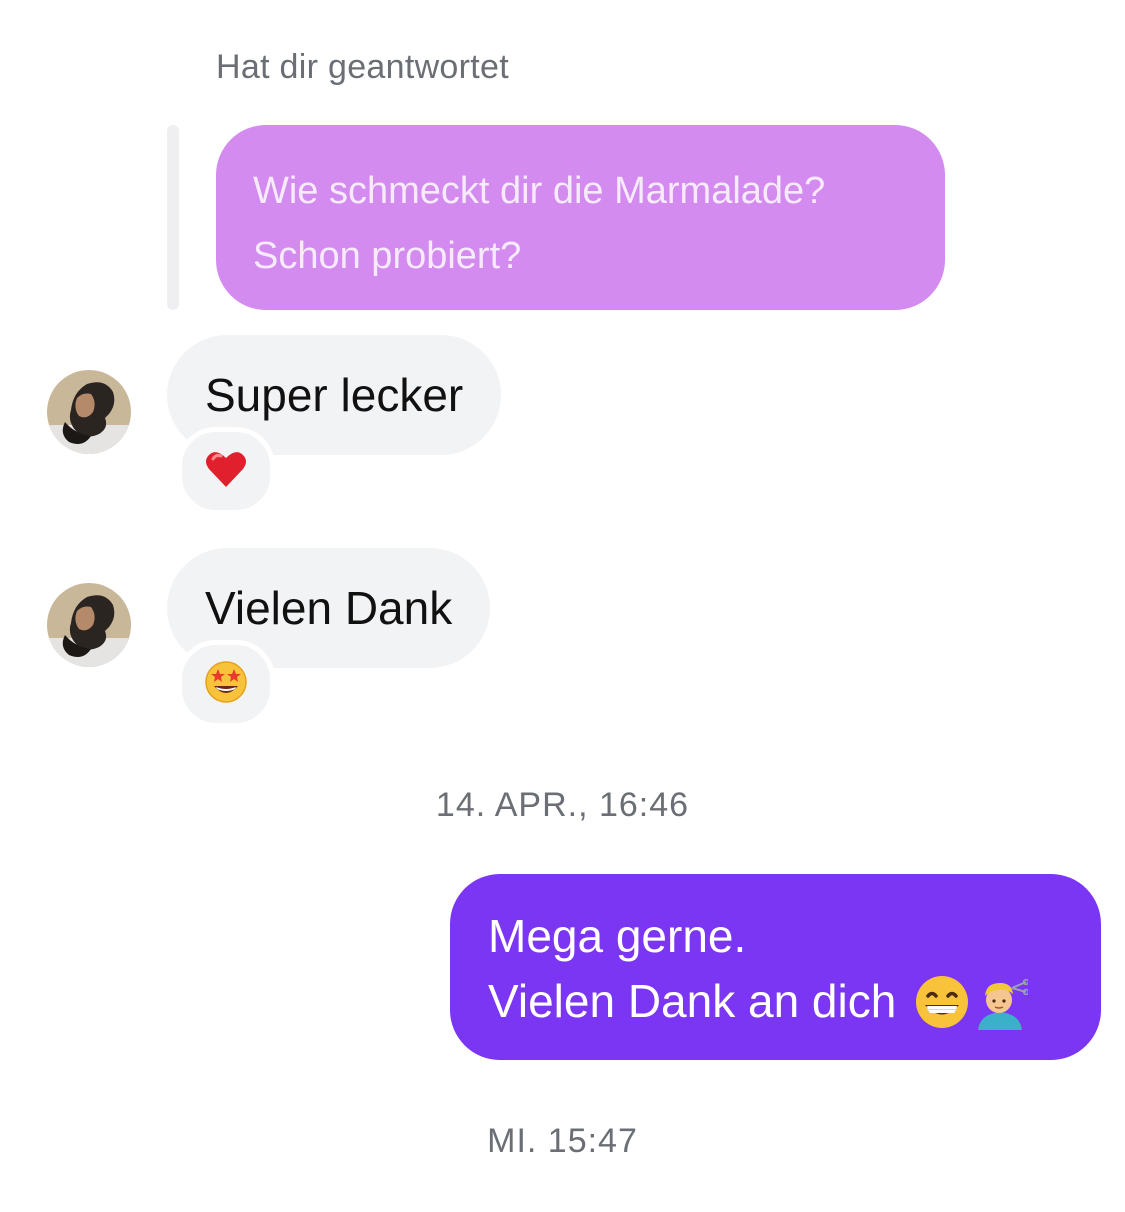  Describe the element at coordinates (617, 936) in the screenshot. I see `message-text: Mega gerne.` at that location.